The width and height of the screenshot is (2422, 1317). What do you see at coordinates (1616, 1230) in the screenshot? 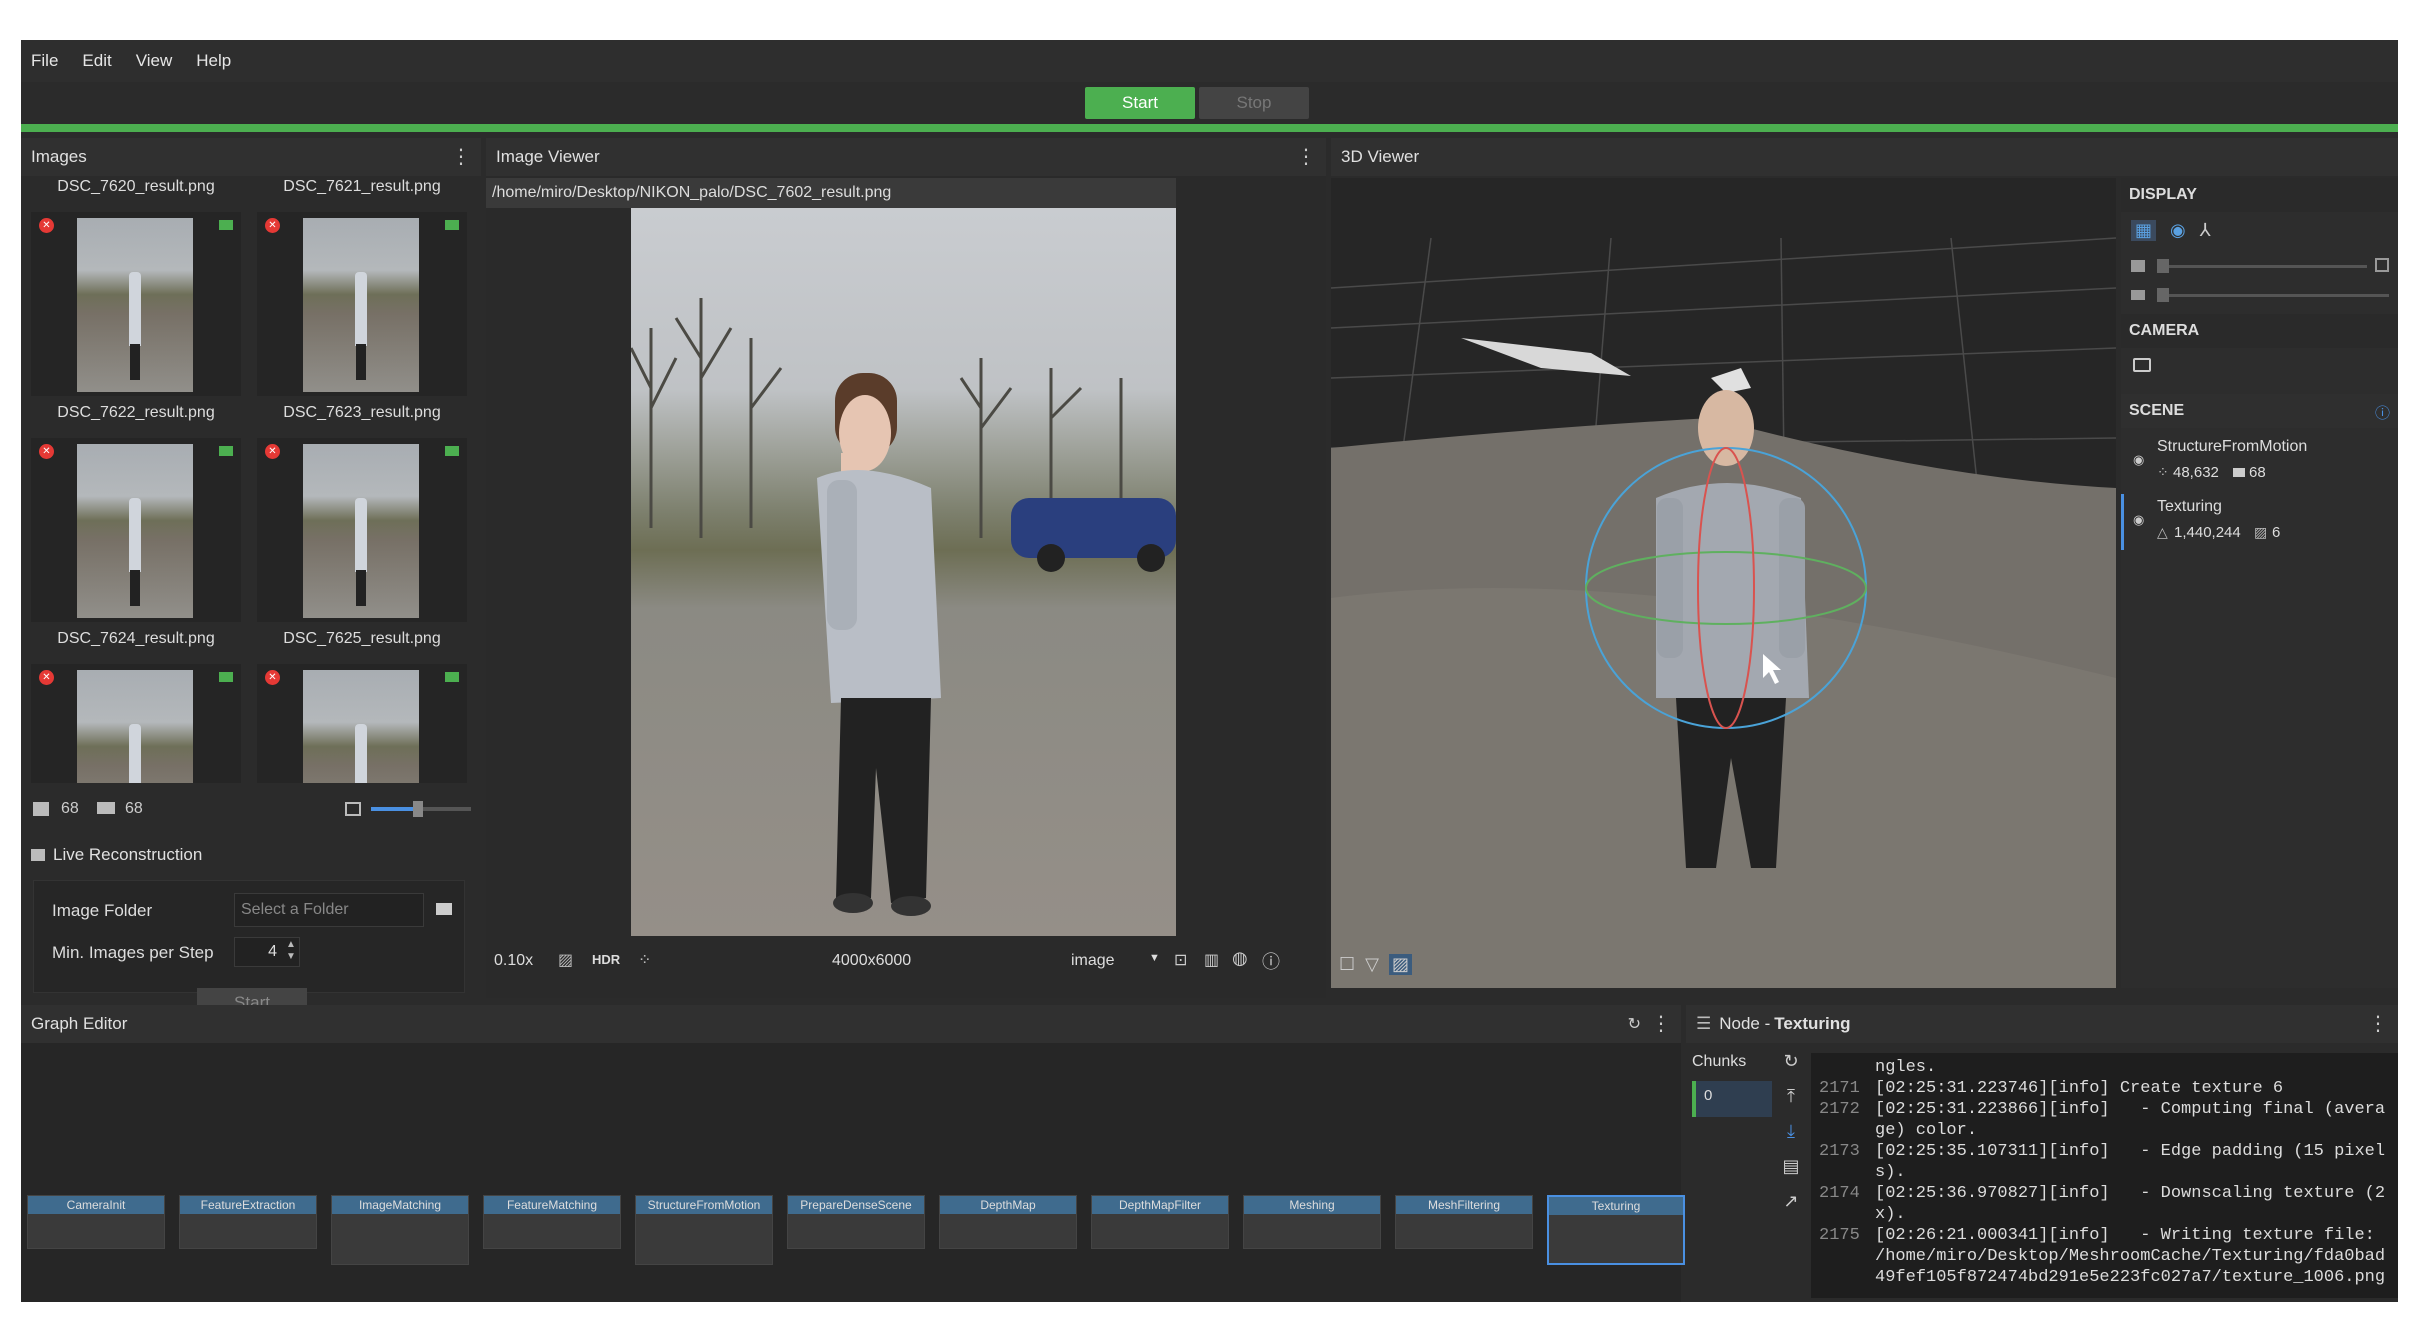
I see `graph-node-selected: Texturing` at bounding box center [1616, 1230].